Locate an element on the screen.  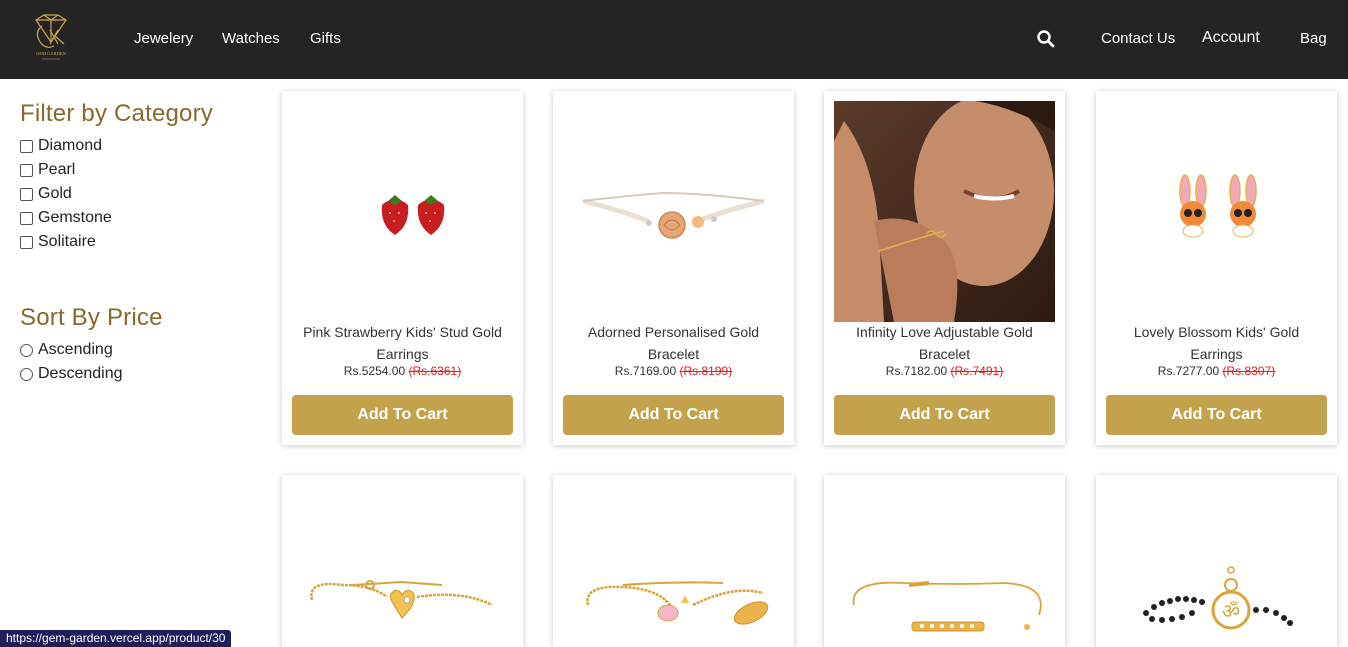
original-price: (Rs.8307) is located at coordinates (1249, 371).